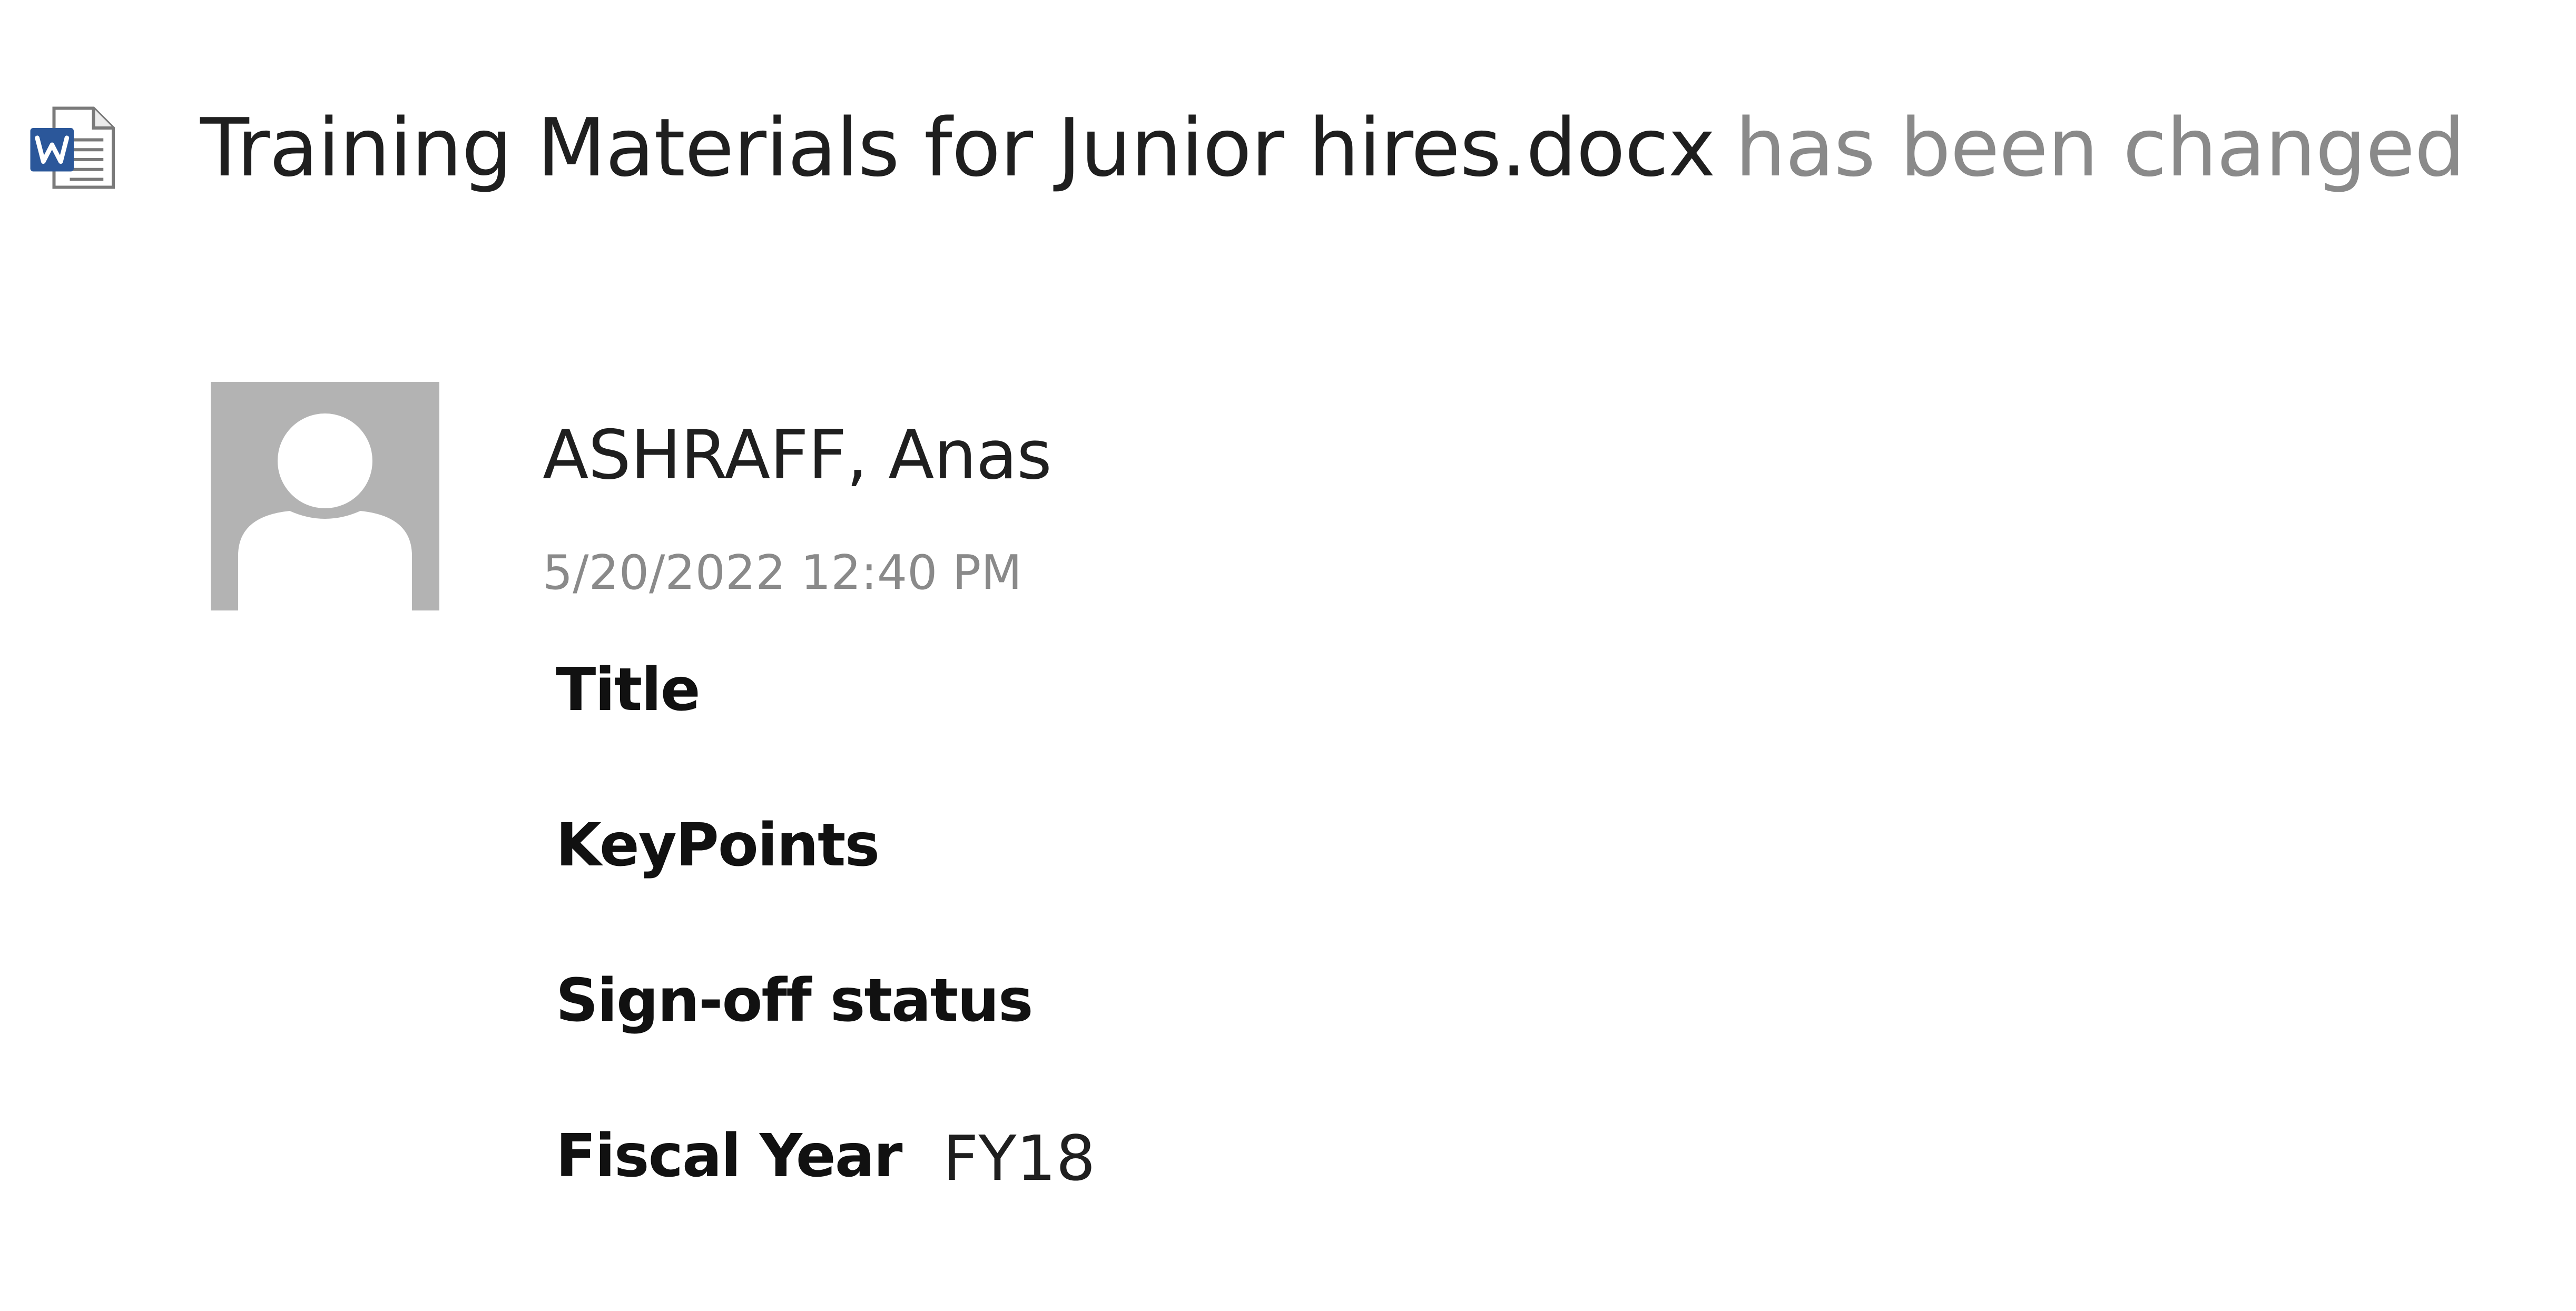  I want to click on timestamp: 5/20/2022 12:40 PM, so click(782, 572).